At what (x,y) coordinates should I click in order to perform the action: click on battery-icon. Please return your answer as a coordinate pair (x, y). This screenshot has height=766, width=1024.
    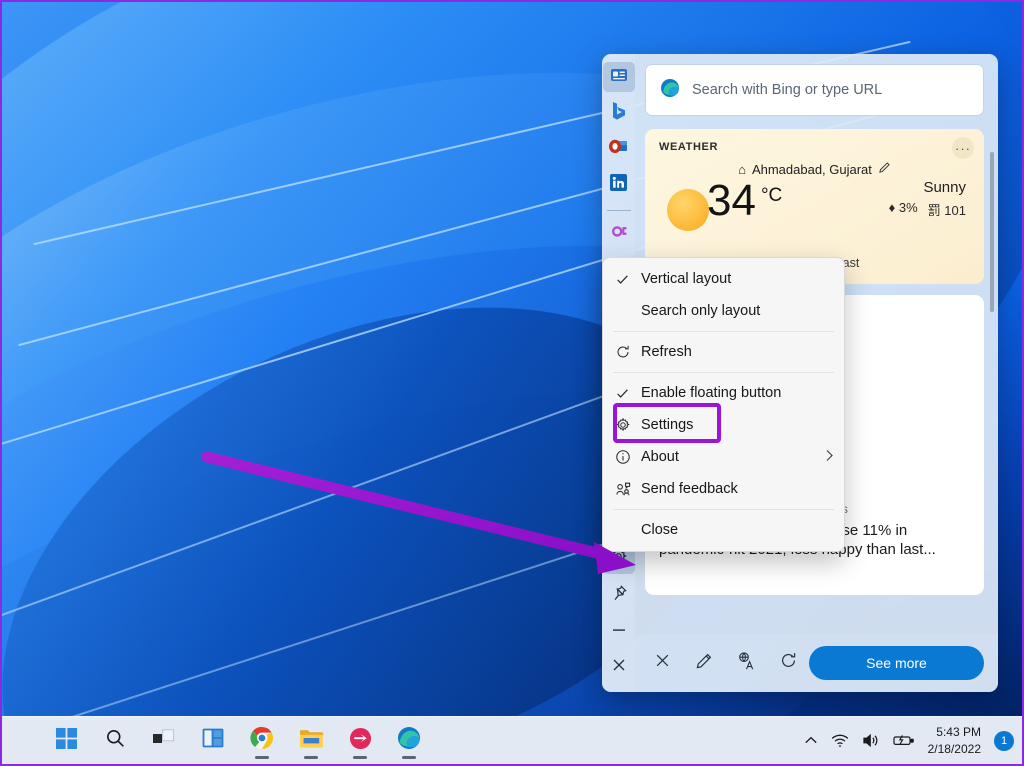
    Looking at the image, I should click on (904, 740).